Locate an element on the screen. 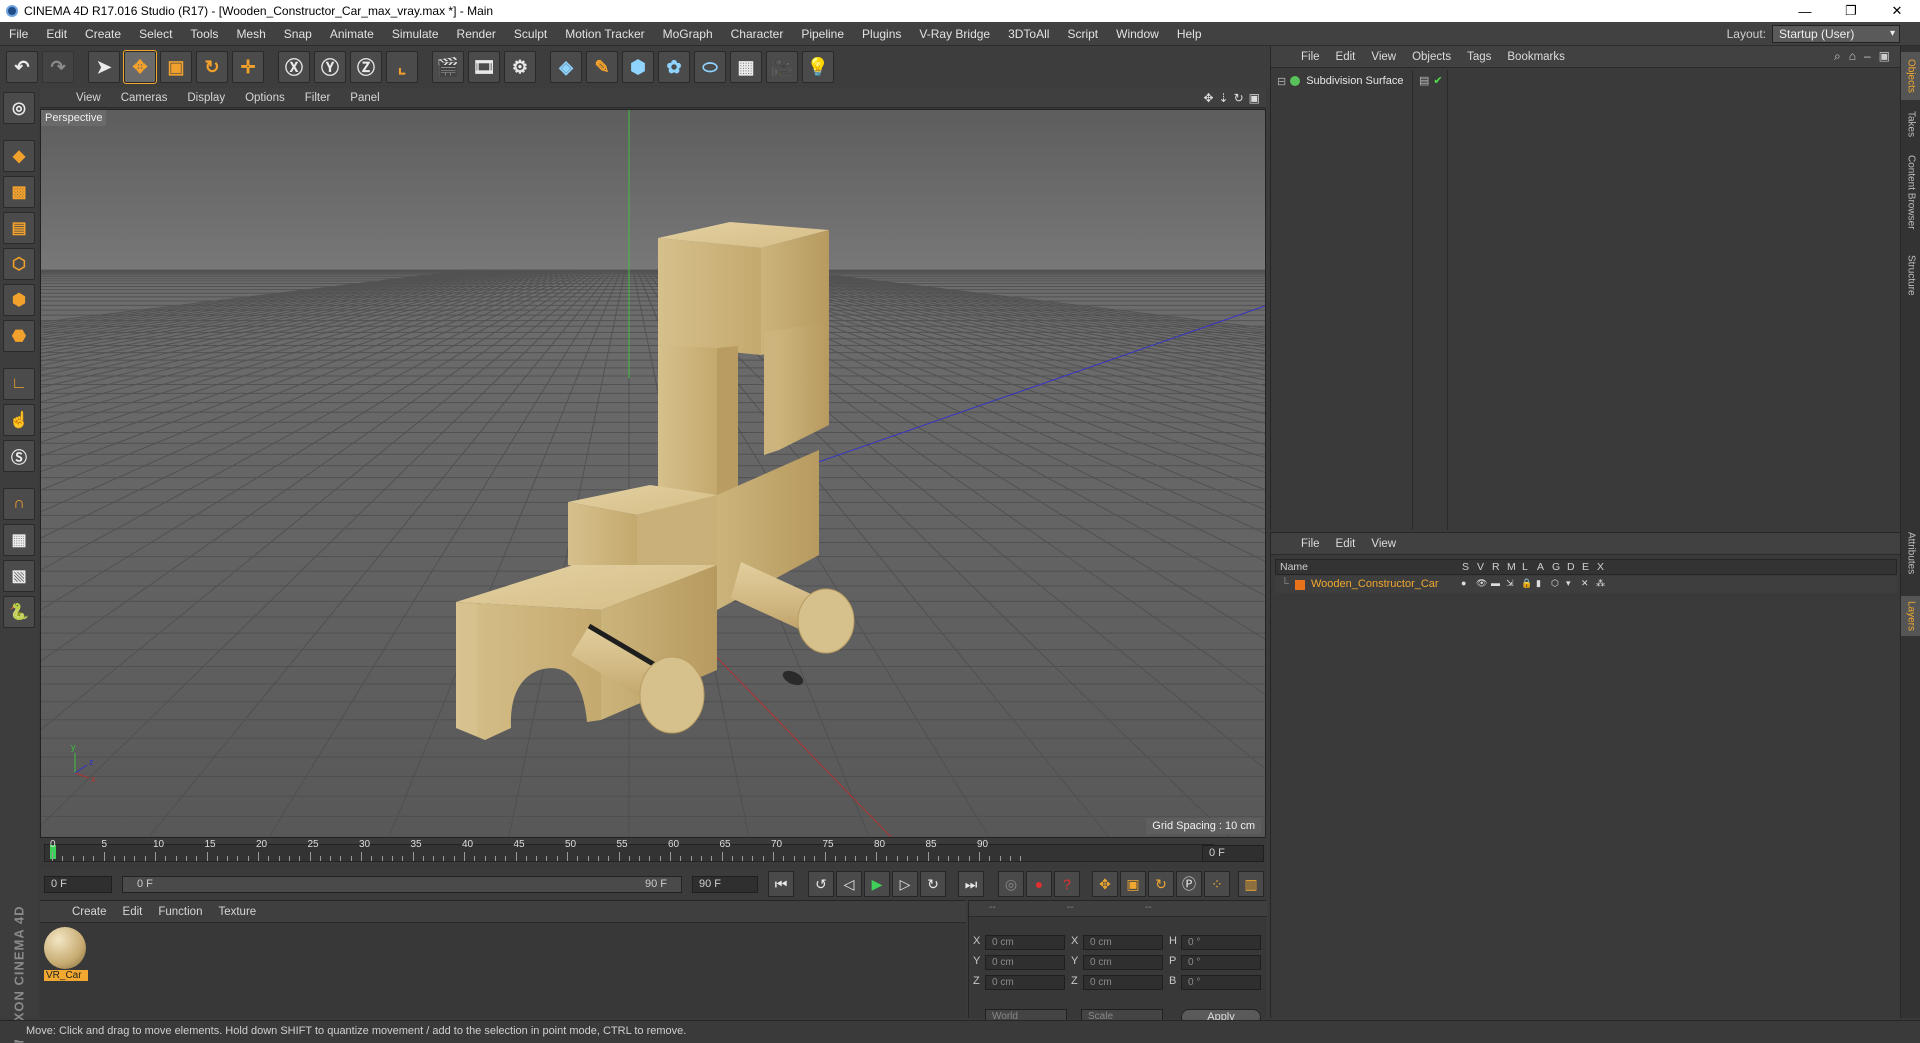 The width and height of the screenshot is (1920, 1043). layer-tag-icon: ▤ is located at coordinates (1424, 80).